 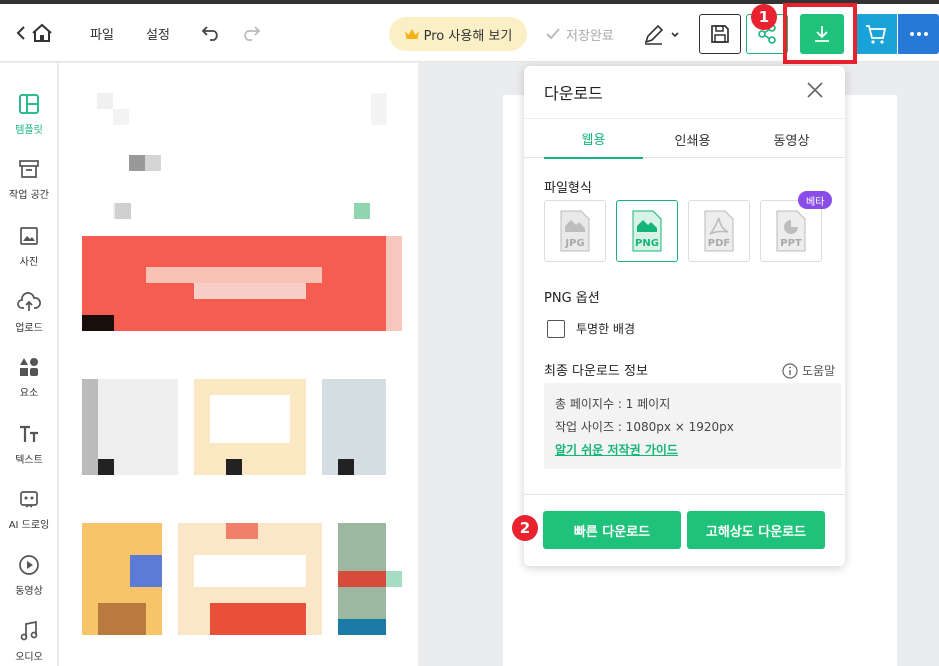 I want to click on copyright-guide-link: 알기 쉬운 저작권 가이드, so click(x=616, y=449).